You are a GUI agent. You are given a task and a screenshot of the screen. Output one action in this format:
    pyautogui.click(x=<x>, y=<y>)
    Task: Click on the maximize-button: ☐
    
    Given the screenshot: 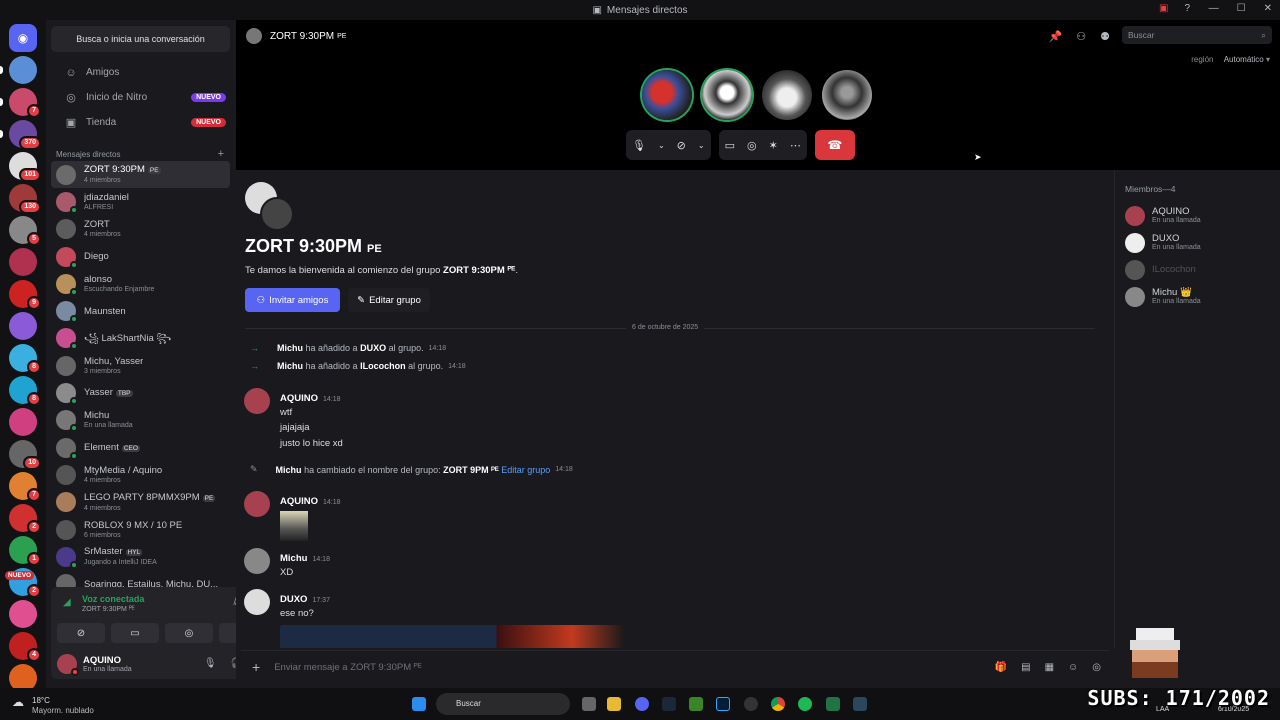 What is the action you would take?
    pyautogui.click(x=1241, y=8)
    